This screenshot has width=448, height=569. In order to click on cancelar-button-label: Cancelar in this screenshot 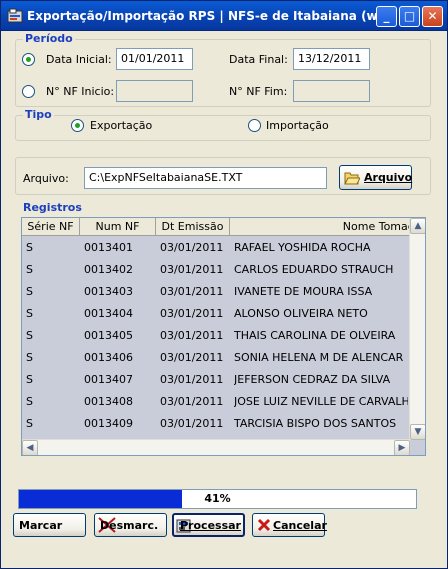, I will do `click(300, 525)`.